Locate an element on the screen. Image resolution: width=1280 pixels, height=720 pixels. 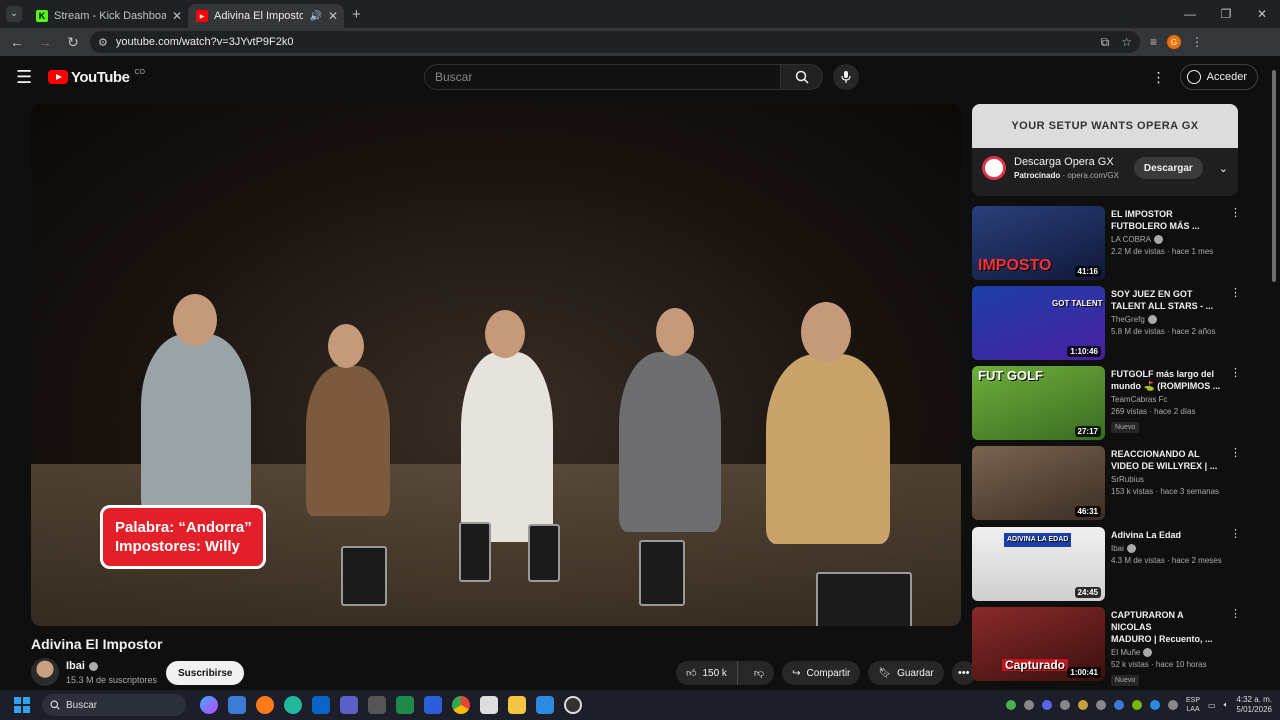
volume-icon: 🔈︎ is located at coordinates (1226, 705).